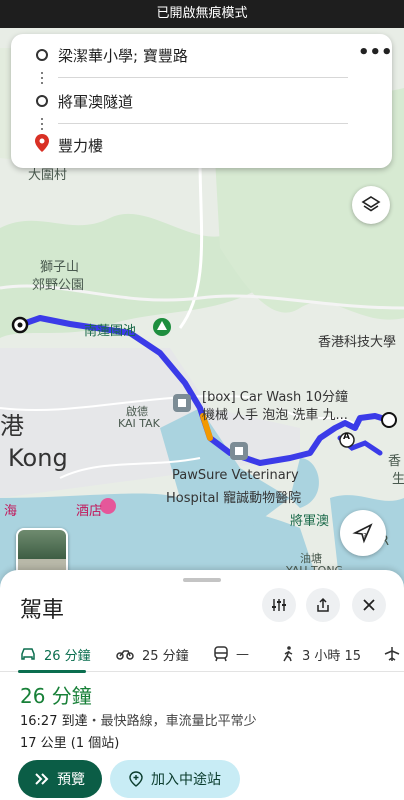  What do you see at coordinates (221, 654) in the screenshot?
I see `transit-icon` at bounding box center [221, 654].